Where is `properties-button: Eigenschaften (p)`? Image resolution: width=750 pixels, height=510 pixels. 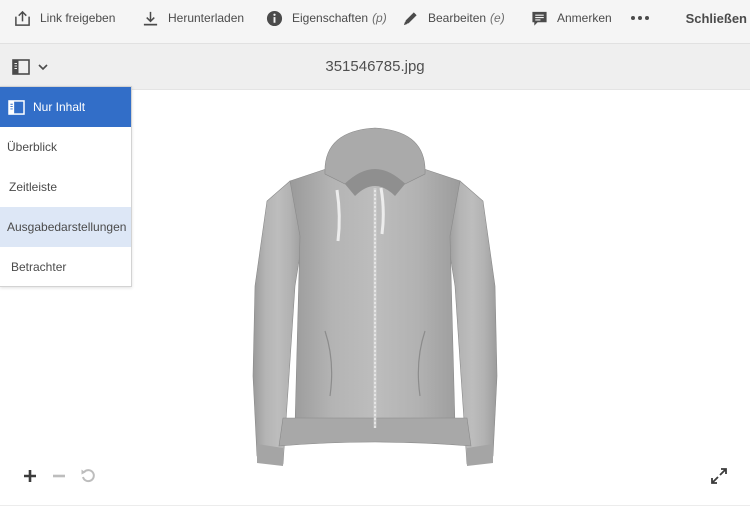
properties-button: Eigenschaften (p) is located at coordinates (326, 18).